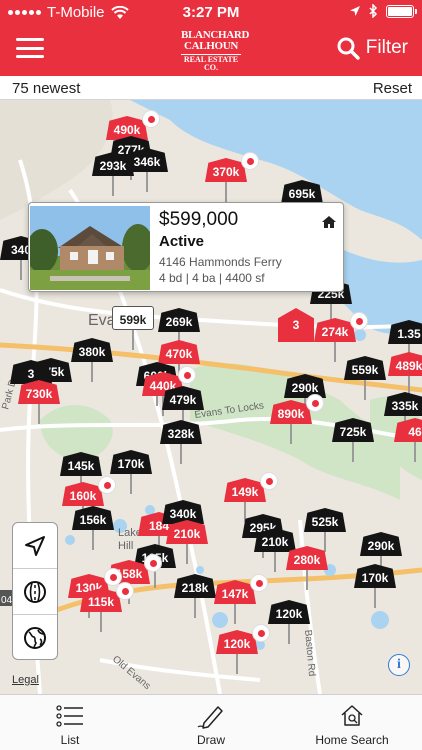  Describe the element at coordinates (392, 88) in the screenshot. I see `reset-button: Reset` at that location.